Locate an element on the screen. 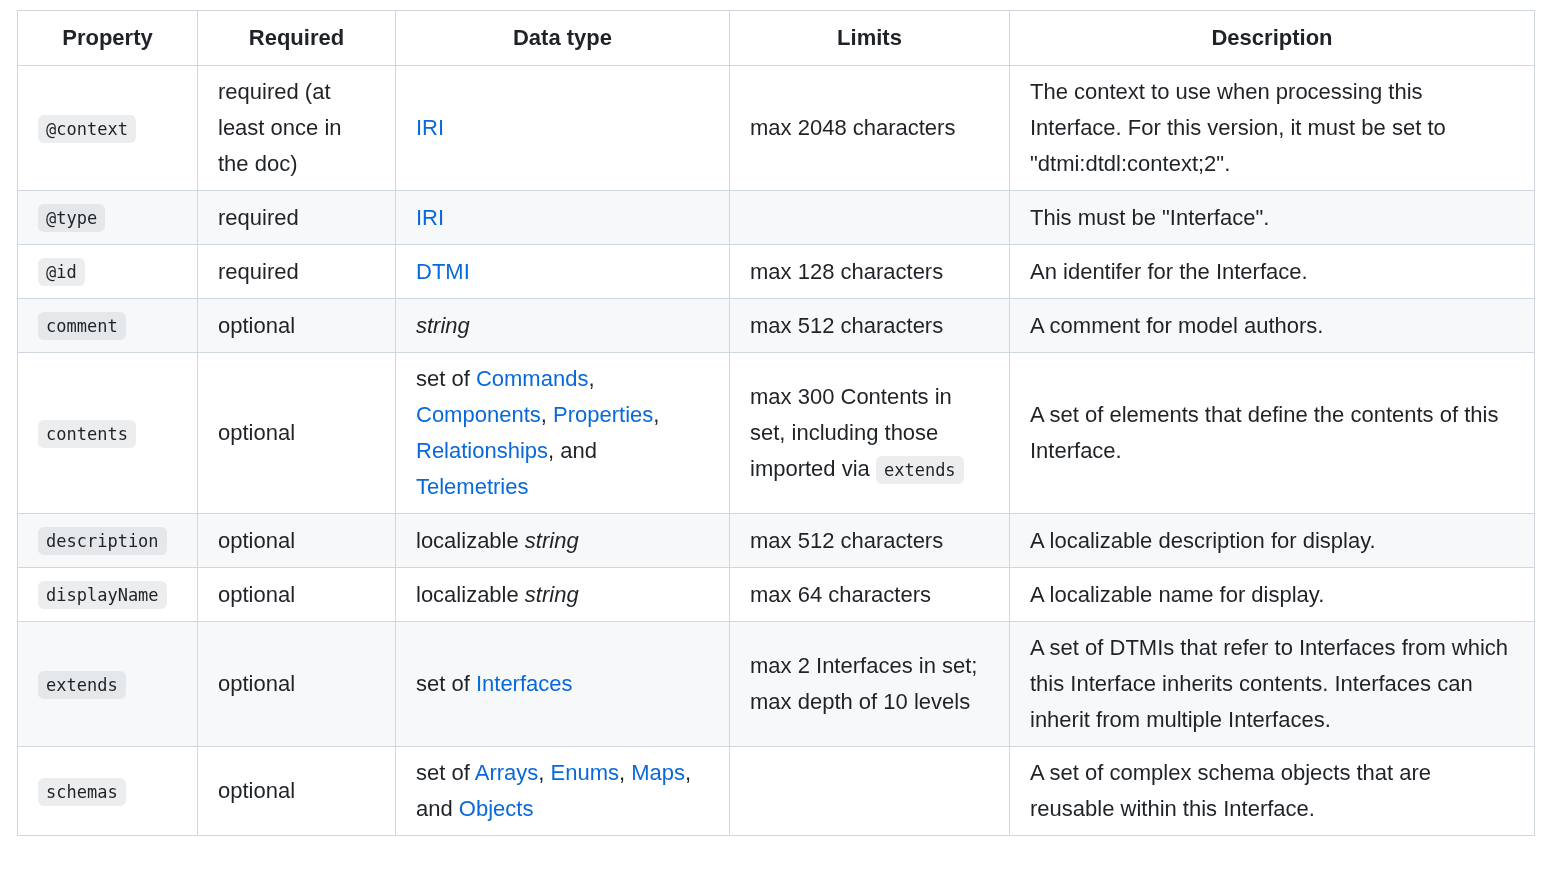 The height and width of the screenshot is (869, 1553). table-cell: set of Interfaces is located at coordinates (562, 684).